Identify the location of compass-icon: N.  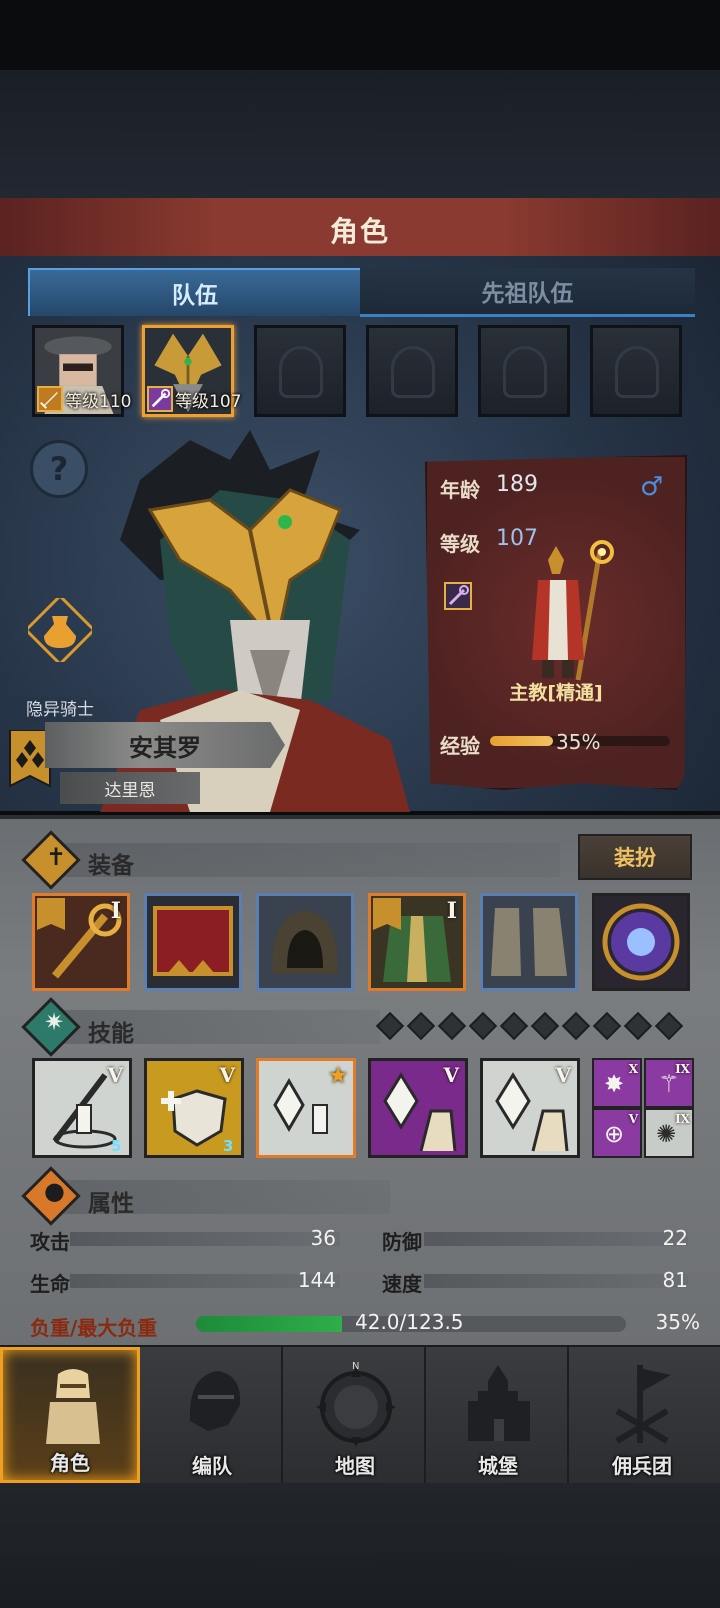
(356, 1404).